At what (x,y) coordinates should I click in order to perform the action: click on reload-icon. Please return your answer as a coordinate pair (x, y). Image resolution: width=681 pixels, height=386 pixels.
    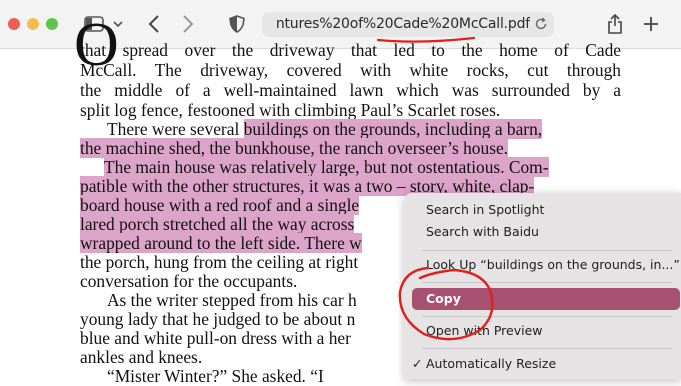
    Looking at the image, I should click on (541, 26).